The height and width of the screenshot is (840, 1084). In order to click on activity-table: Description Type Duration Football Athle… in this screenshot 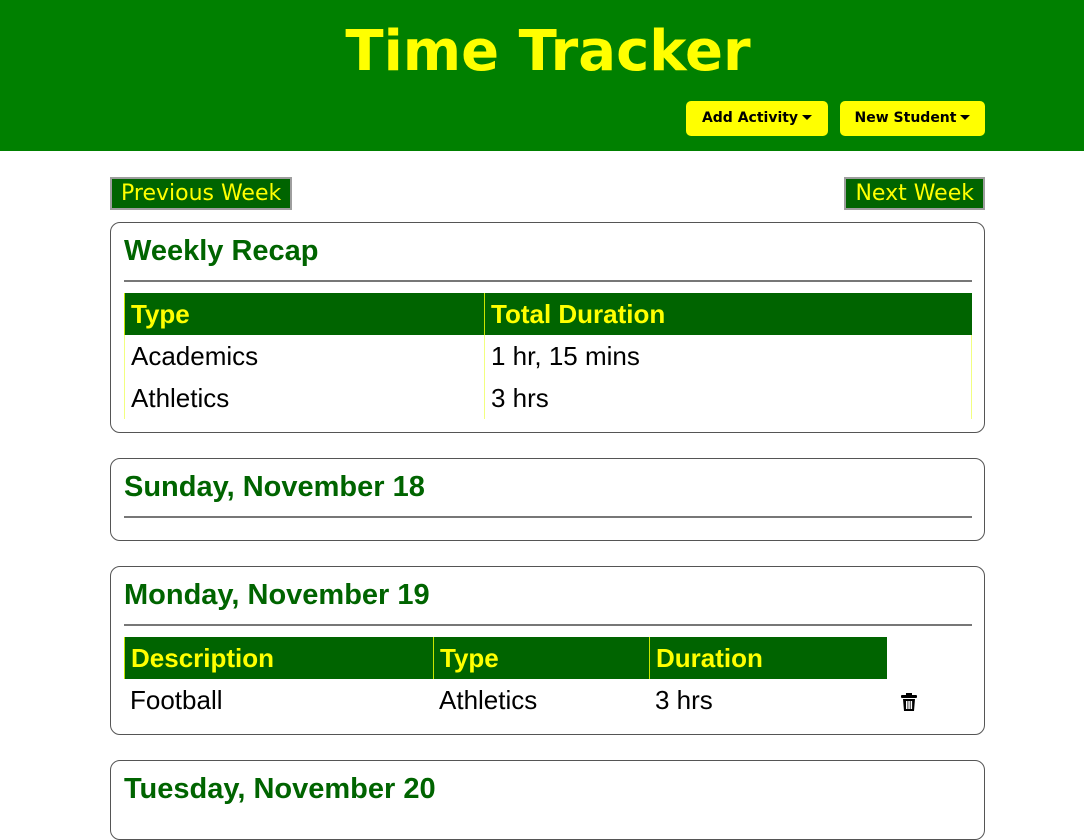, I will do `click(548, 679)`.